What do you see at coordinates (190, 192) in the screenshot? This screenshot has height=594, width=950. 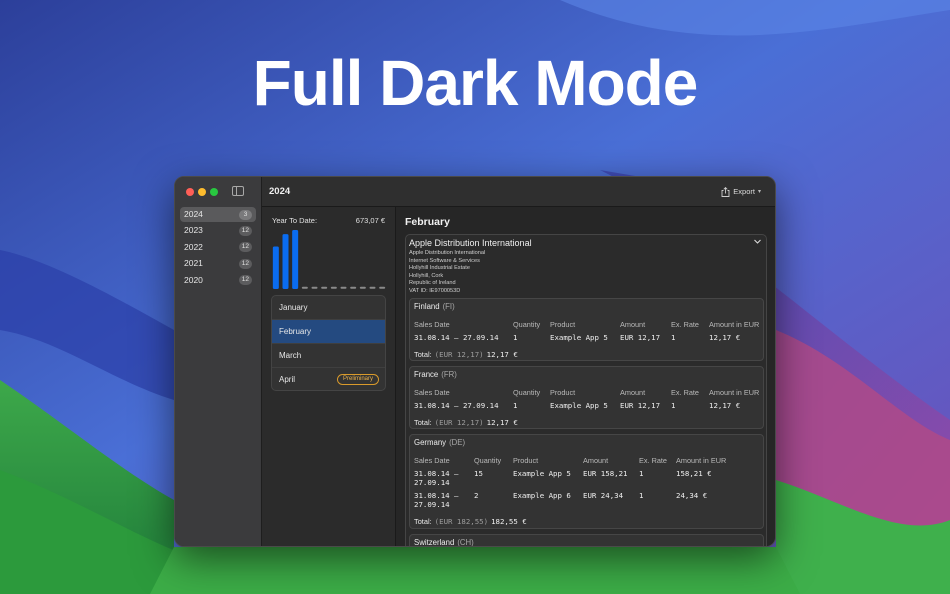 I see `close-window-button` at bounding box center [190, 192].